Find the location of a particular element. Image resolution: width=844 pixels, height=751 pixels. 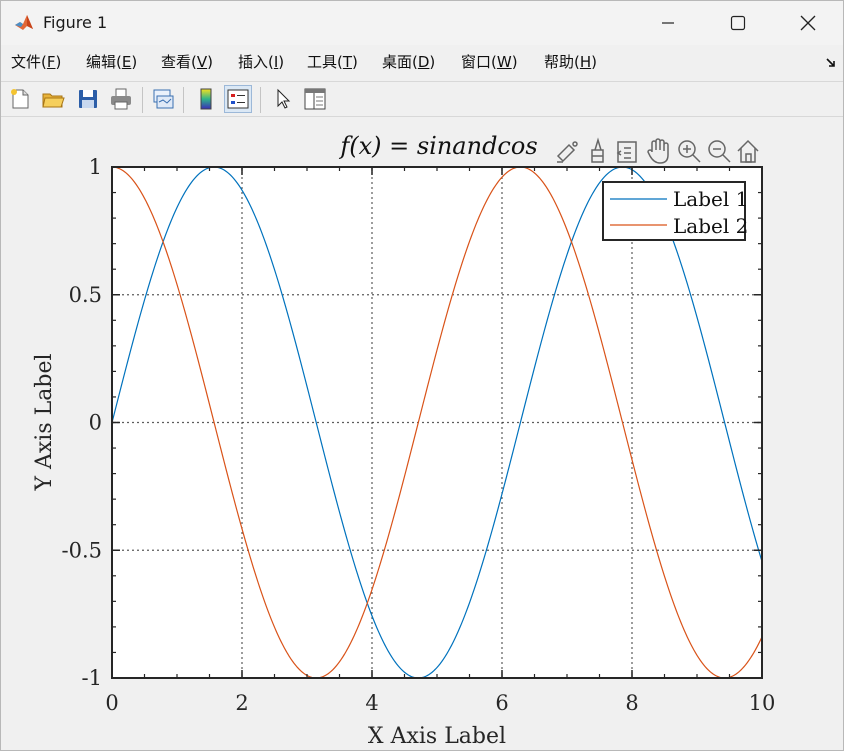

window-title: Figure 1 is located at coordinates (75, 22).